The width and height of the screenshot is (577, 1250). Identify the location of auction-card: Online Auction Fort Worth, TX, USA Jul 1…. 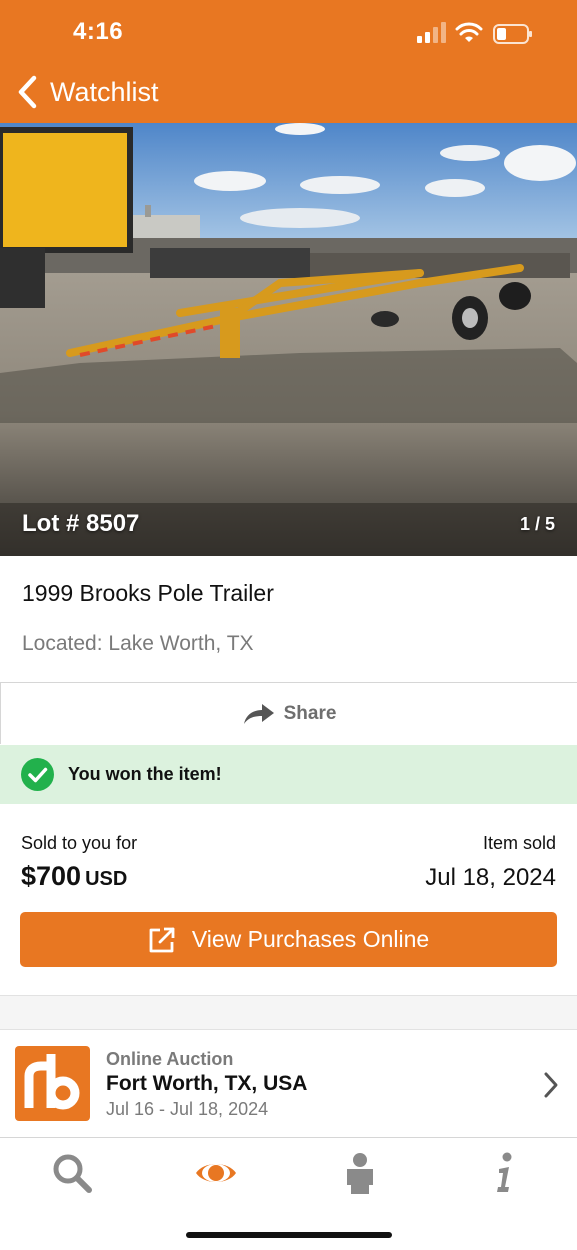
(288, 1083).